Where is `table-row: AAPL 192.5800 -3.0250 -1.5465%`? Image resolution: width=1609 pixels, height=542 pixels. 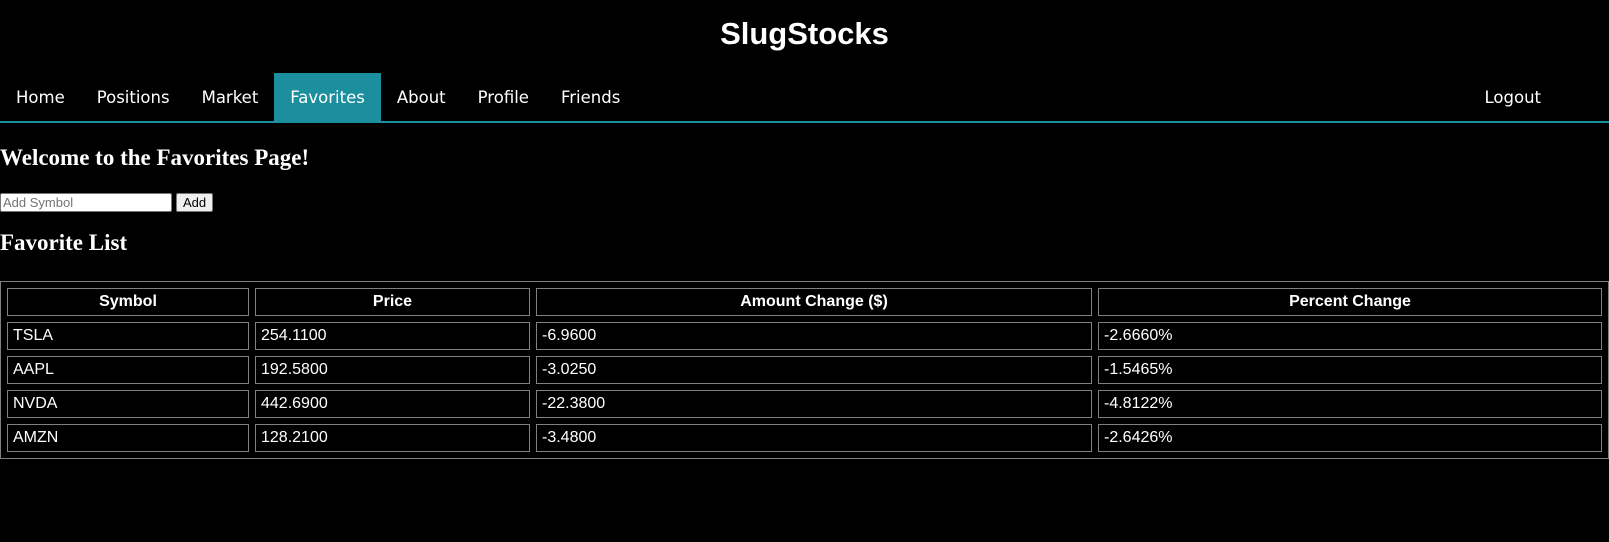 table-row: AAPL 192.5800 -3.0250 -1.5465% is located at coordinates (804, 370).